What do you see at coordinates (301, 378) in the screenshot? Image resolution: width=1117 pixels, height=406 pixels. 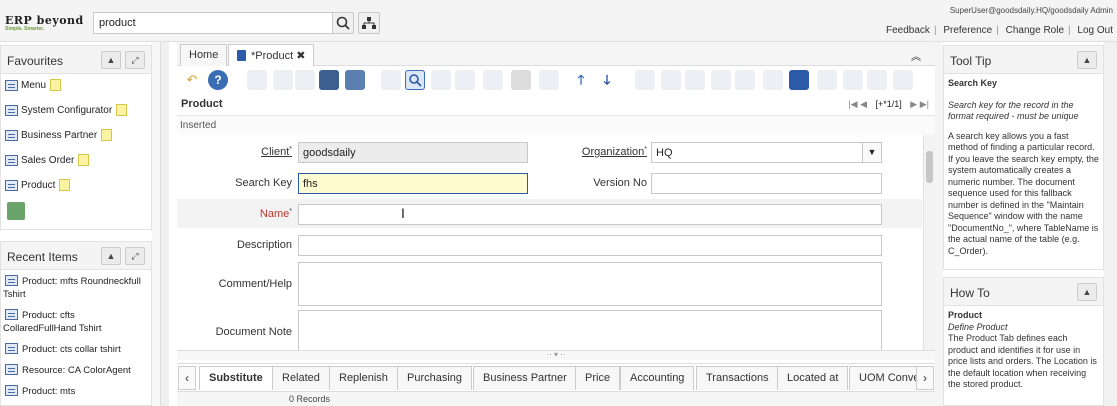 I see `tab-related: Related` at bounding box center [301, 378].